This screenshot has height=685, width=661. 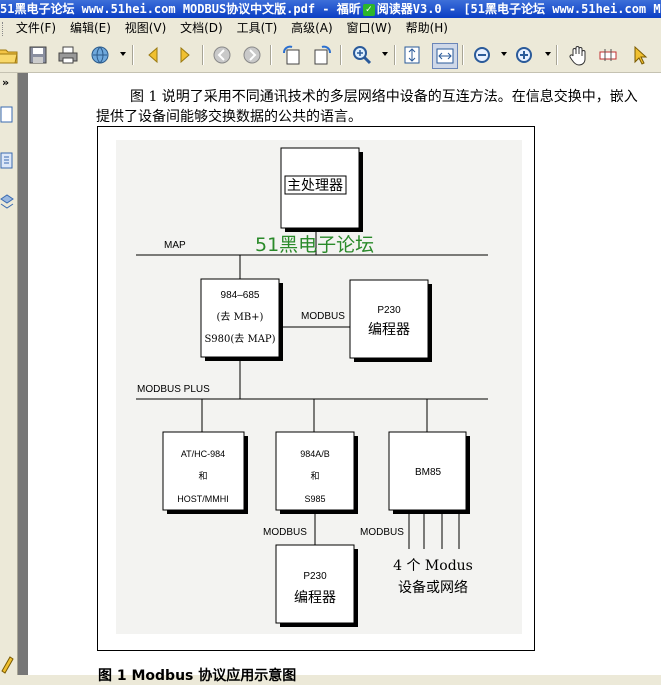 What do you see at coordinates (100, 55) in the screenshot?
I see `web-globe-icon` at bounding box center [100, 55].